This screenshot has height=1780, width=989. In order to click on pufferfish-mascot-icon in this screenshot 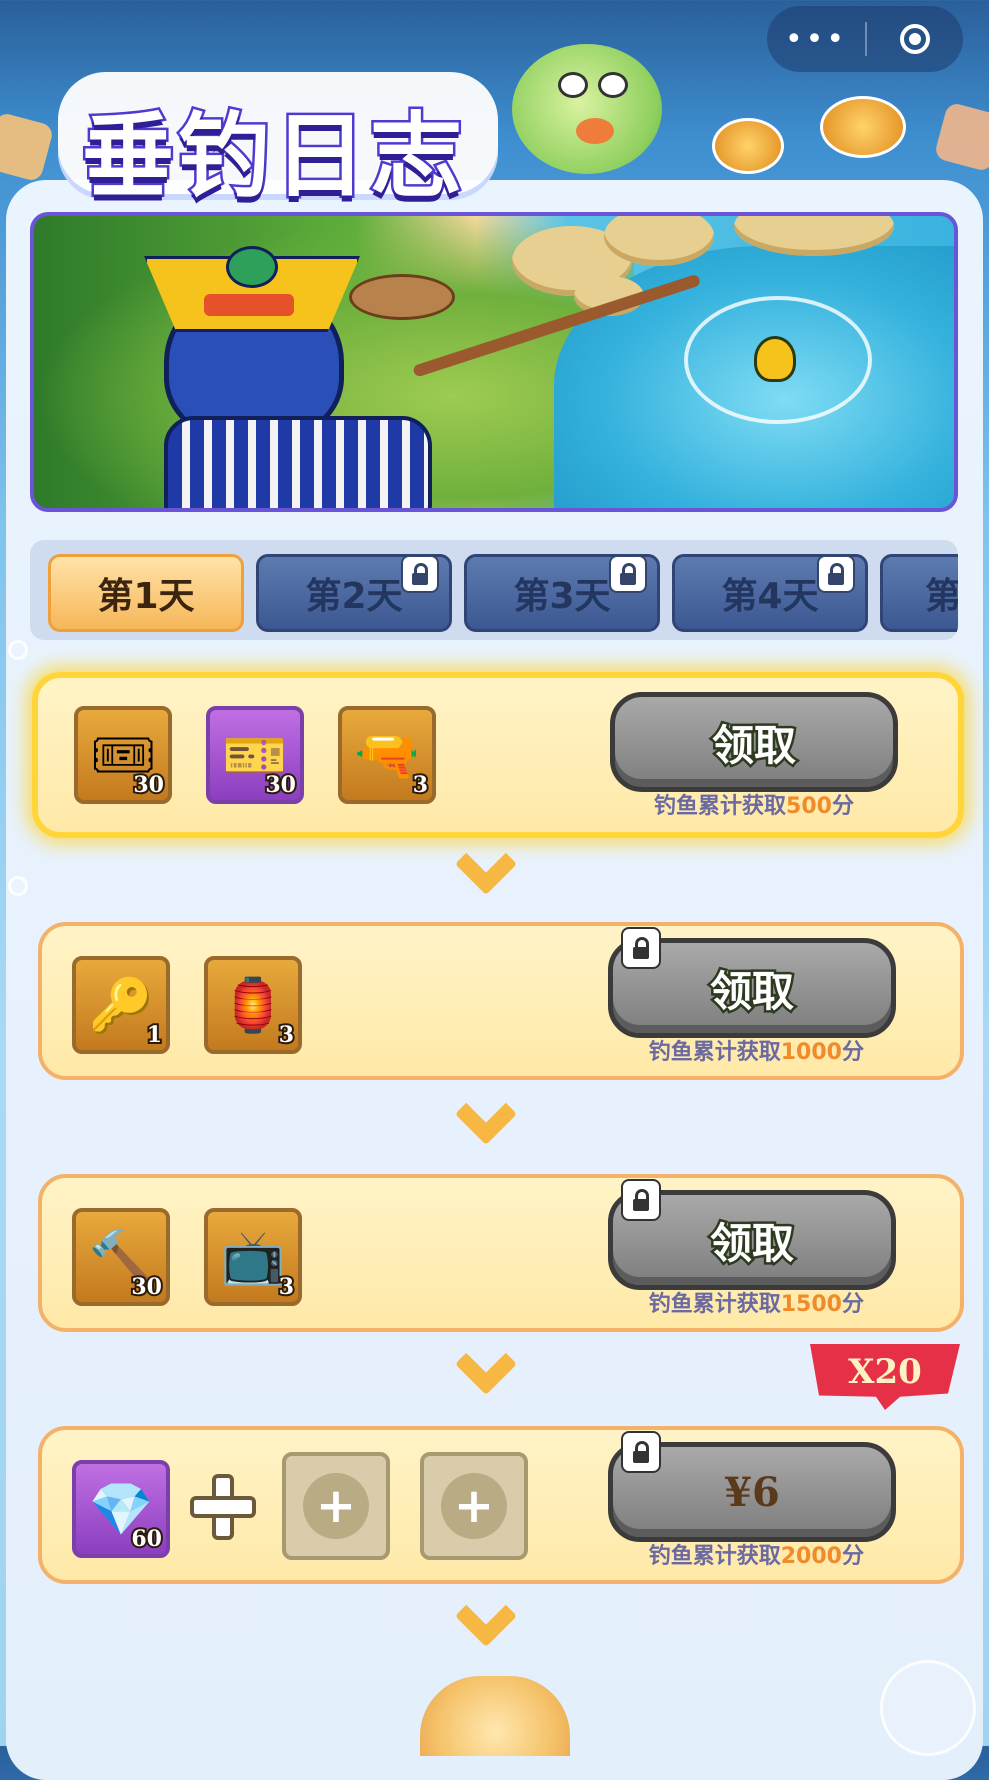, I will do `click(587, 109)`.